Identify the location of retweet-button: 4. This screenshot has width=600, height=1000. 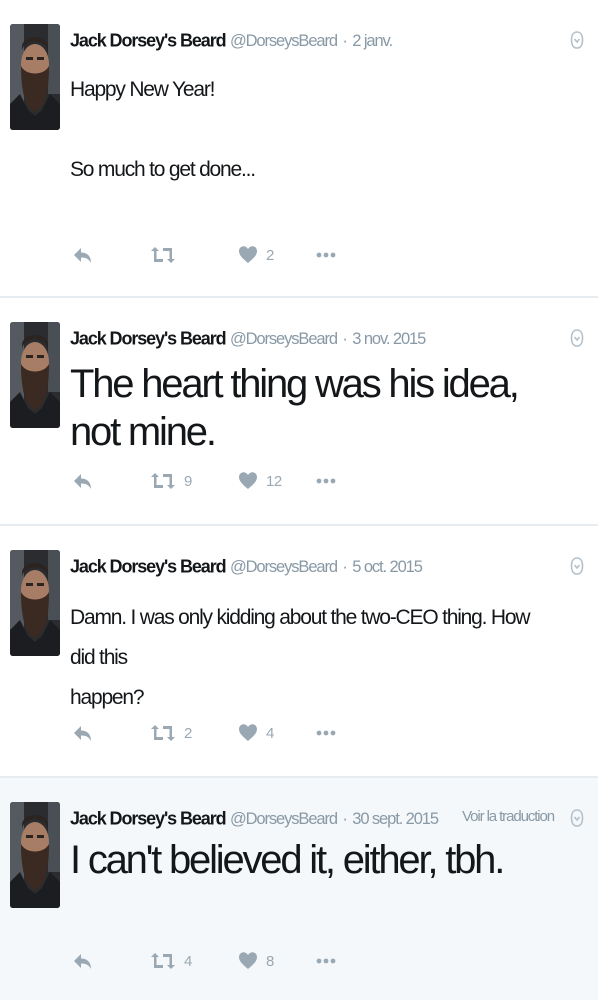
(171, 961).